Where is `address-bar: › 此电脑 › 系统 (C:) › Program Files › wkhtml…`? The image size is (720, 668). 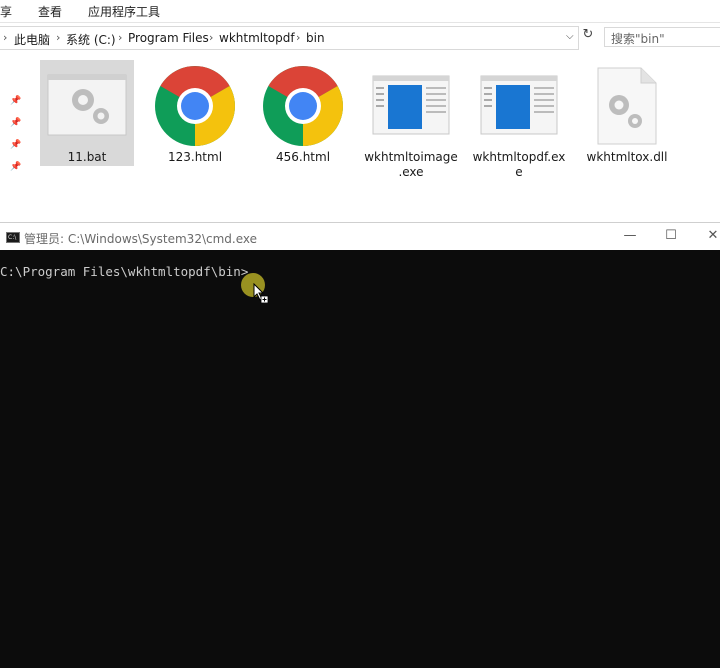 address-bar: › 此电脑 › 系统 (C:) › Program Files › wkhtml… is located at coordinates (289, 38).